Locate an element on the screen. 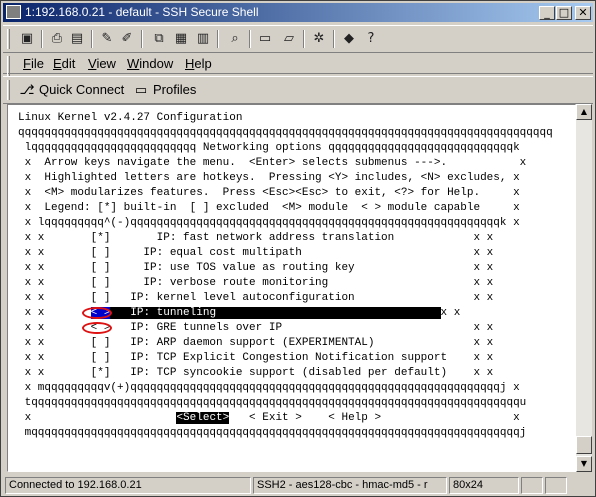  connect-icon: ✐ is located at coordinates (127, 39).